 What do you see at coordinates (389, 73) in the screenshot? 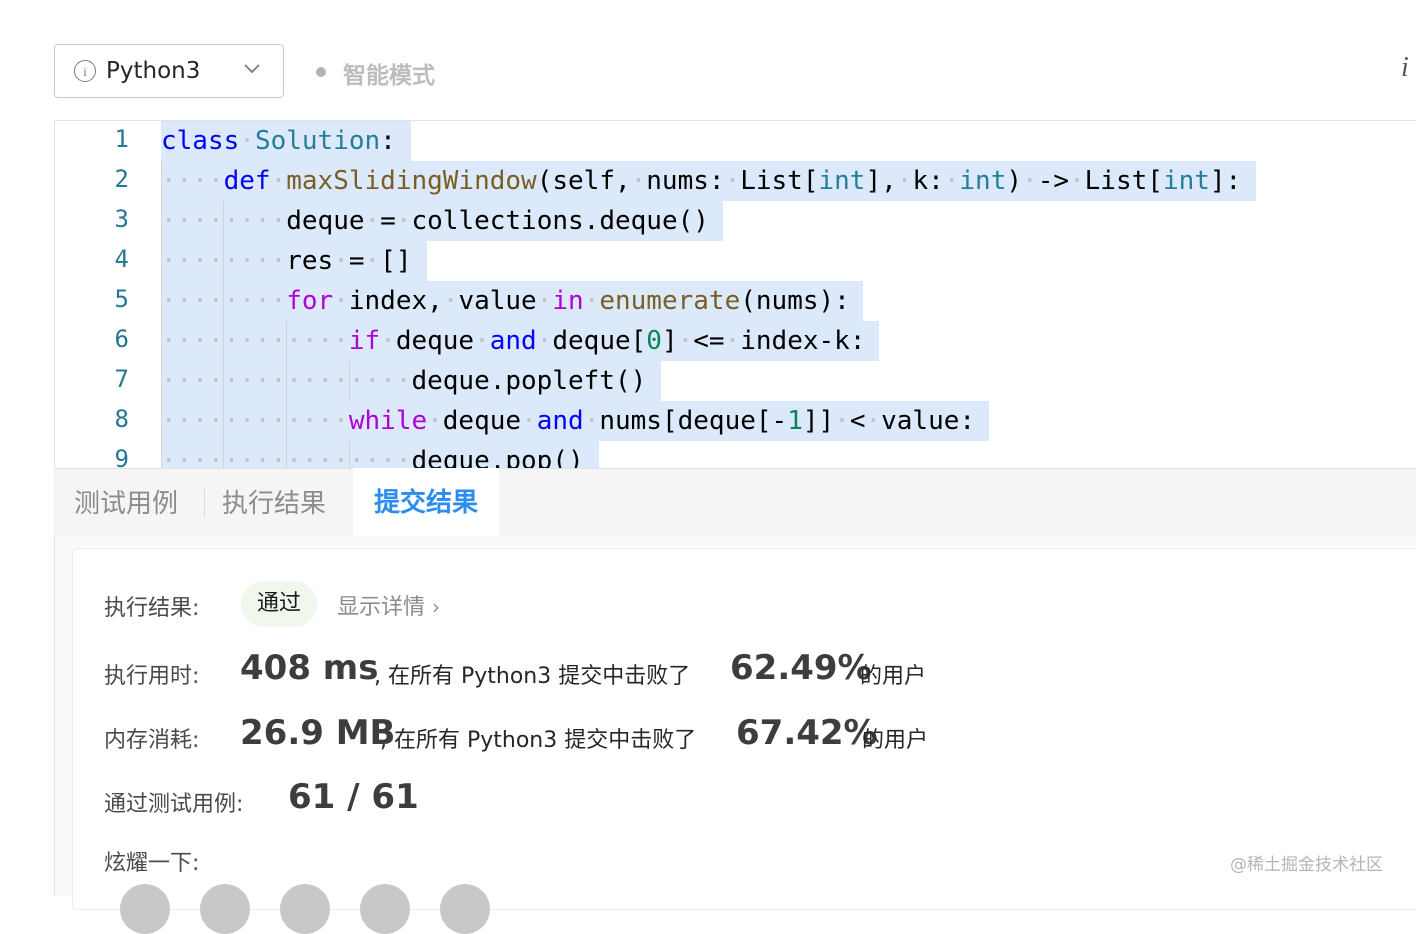
I see `smart-mode-label: 智能模式` at bounding box center [389, 73].